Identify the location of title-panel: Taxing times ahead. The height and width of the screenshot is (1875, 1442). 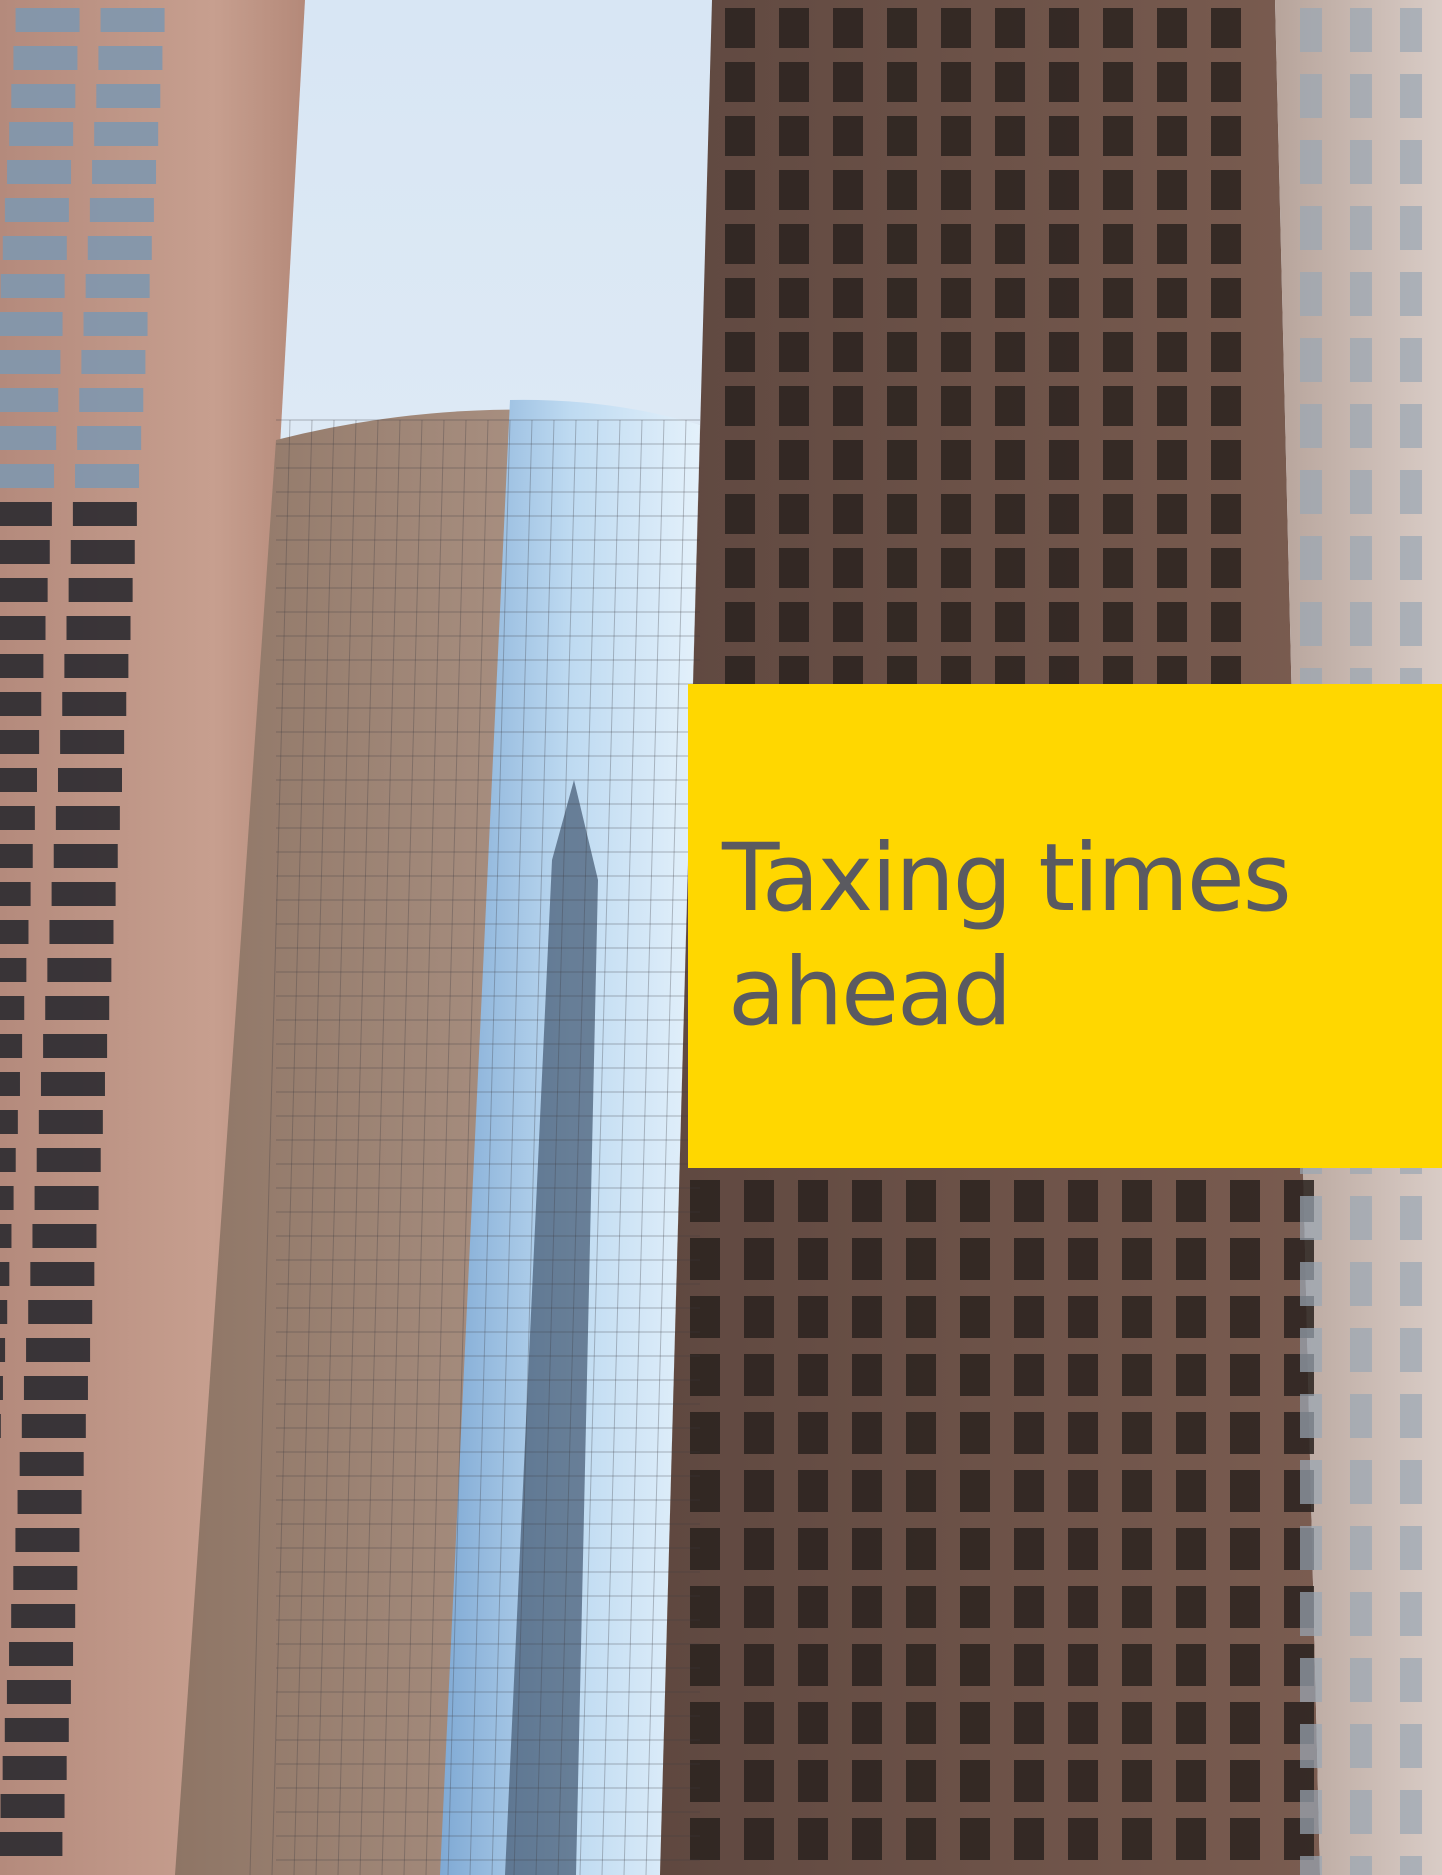
(1065, 926).